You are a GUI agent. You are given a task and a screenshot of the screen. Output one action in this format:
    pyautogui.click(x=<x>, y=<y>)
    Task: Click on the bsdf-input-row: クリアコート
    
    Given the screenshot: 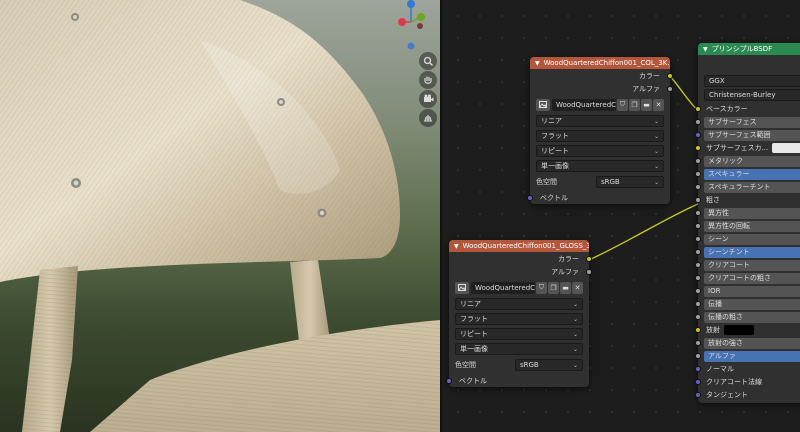 What is the action you would take?
    pyautogui.click(x=747, y=265)
    